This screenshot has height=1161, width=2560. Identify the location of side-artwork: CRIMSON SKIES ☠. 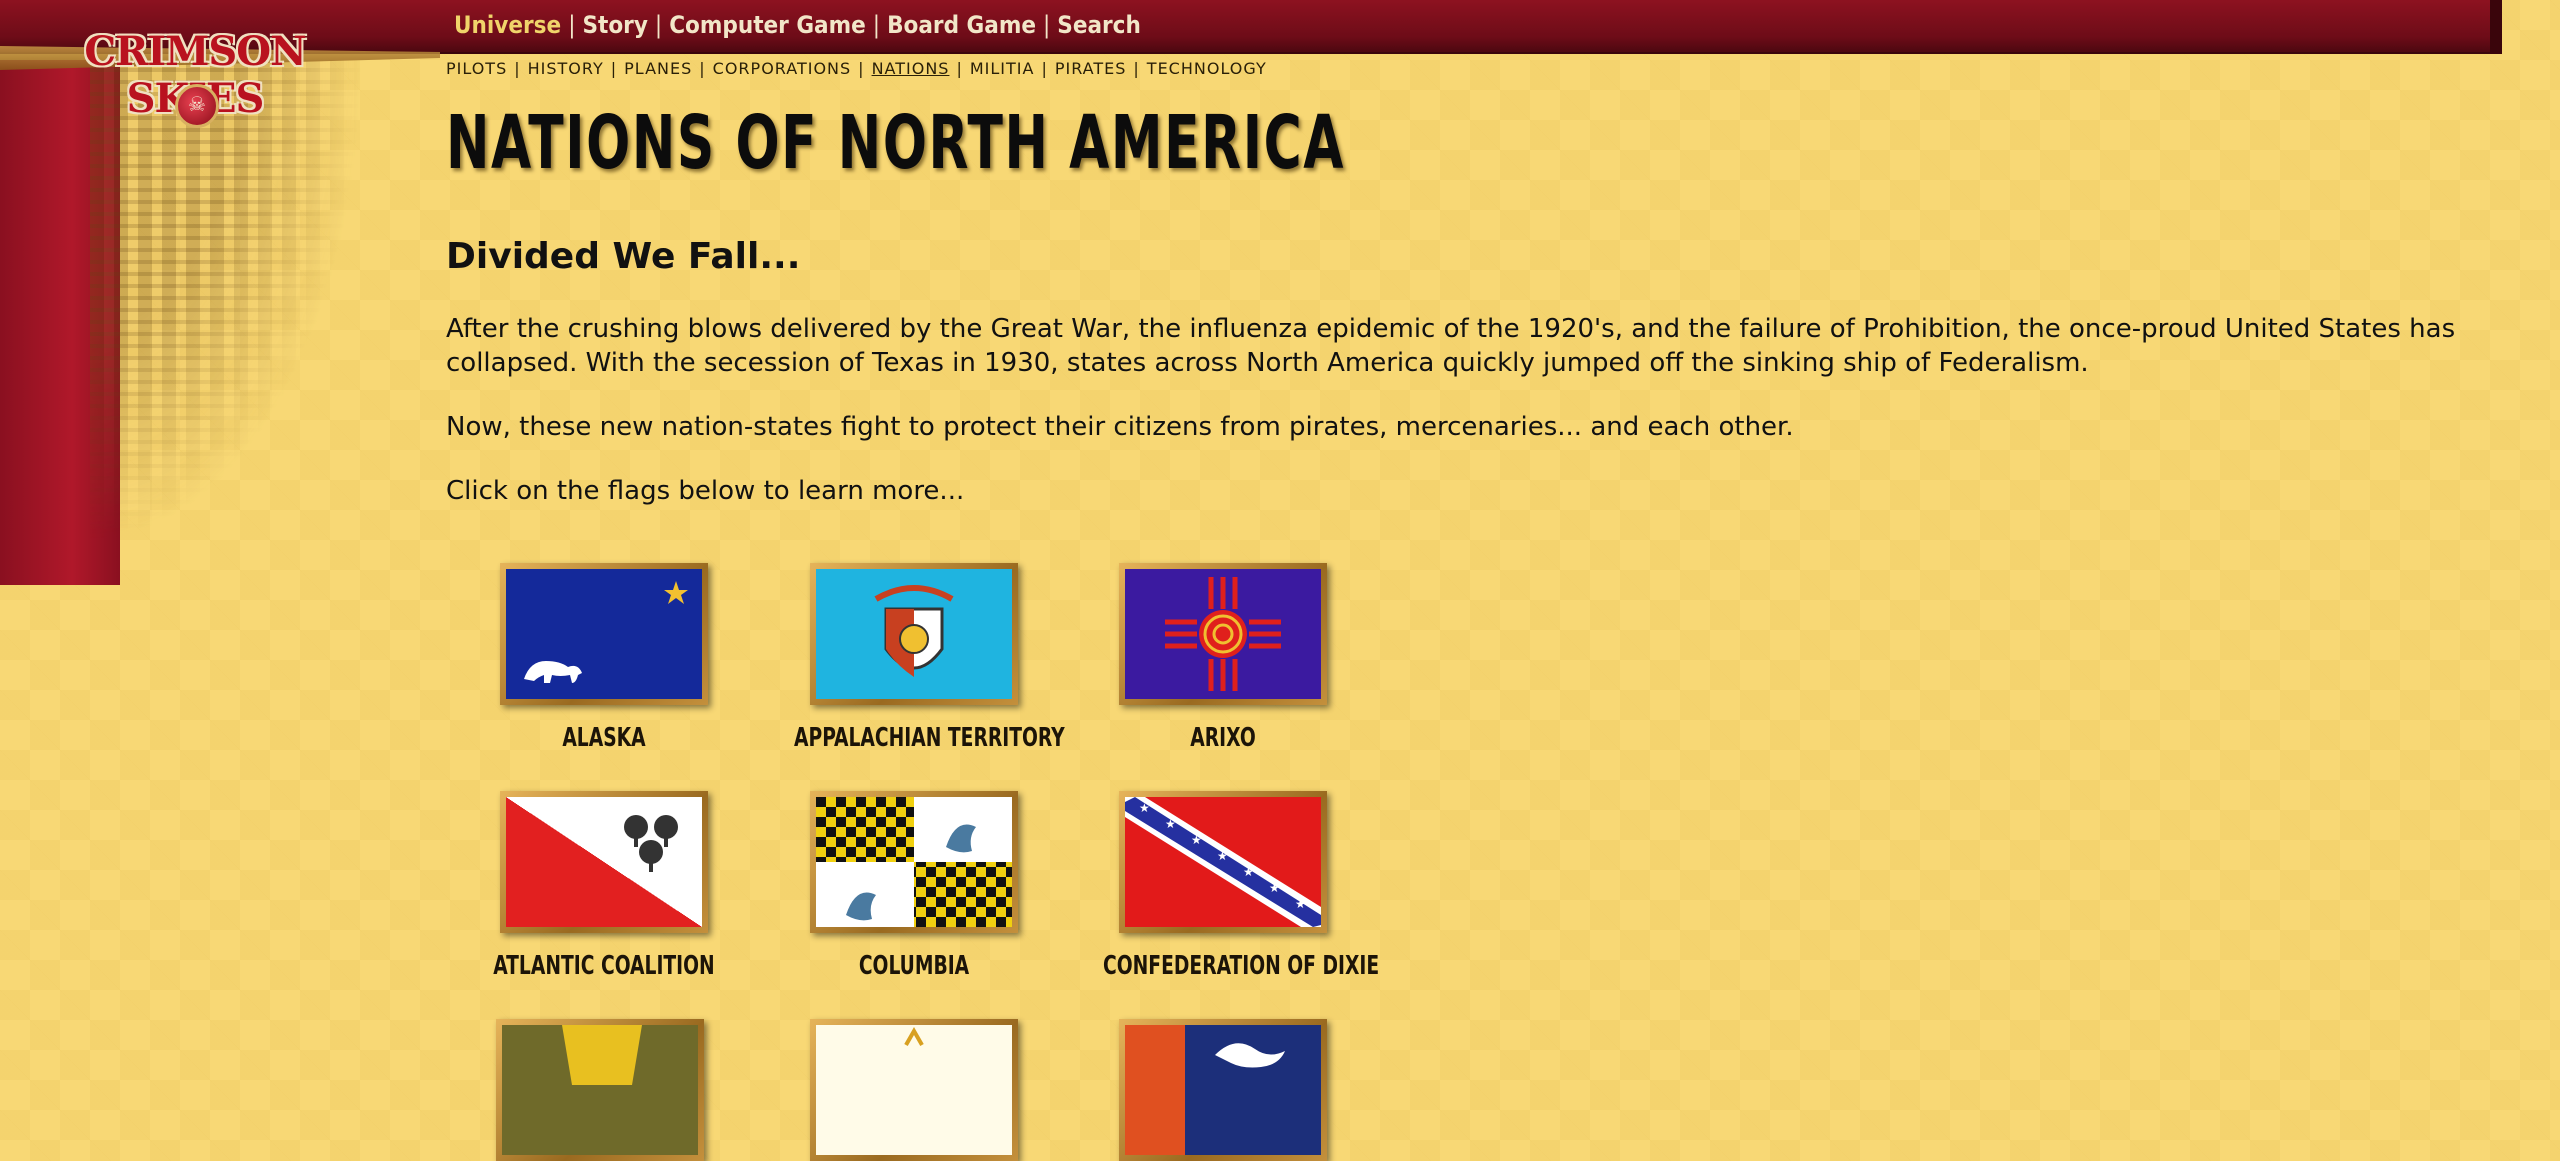
(220, 330).